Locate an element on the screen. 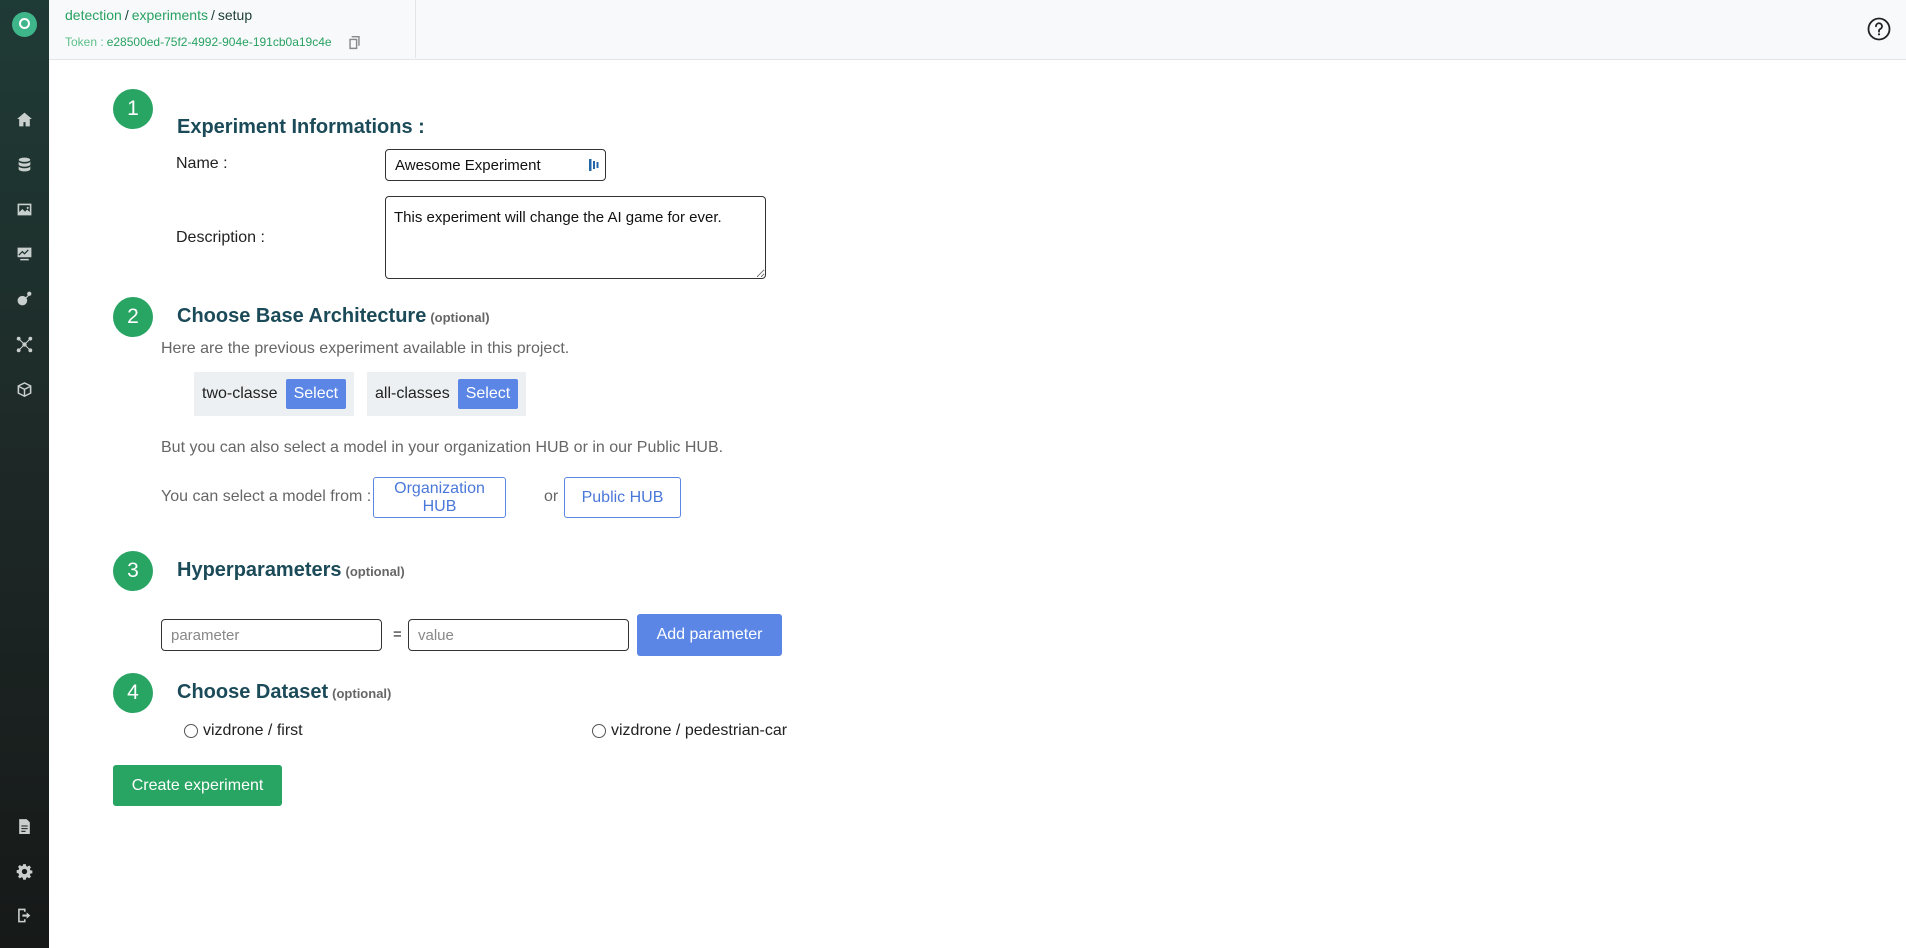  dataset-option-pedestrian-car: vizdrone / pedestrian-car is located at coordinates (689, 731).